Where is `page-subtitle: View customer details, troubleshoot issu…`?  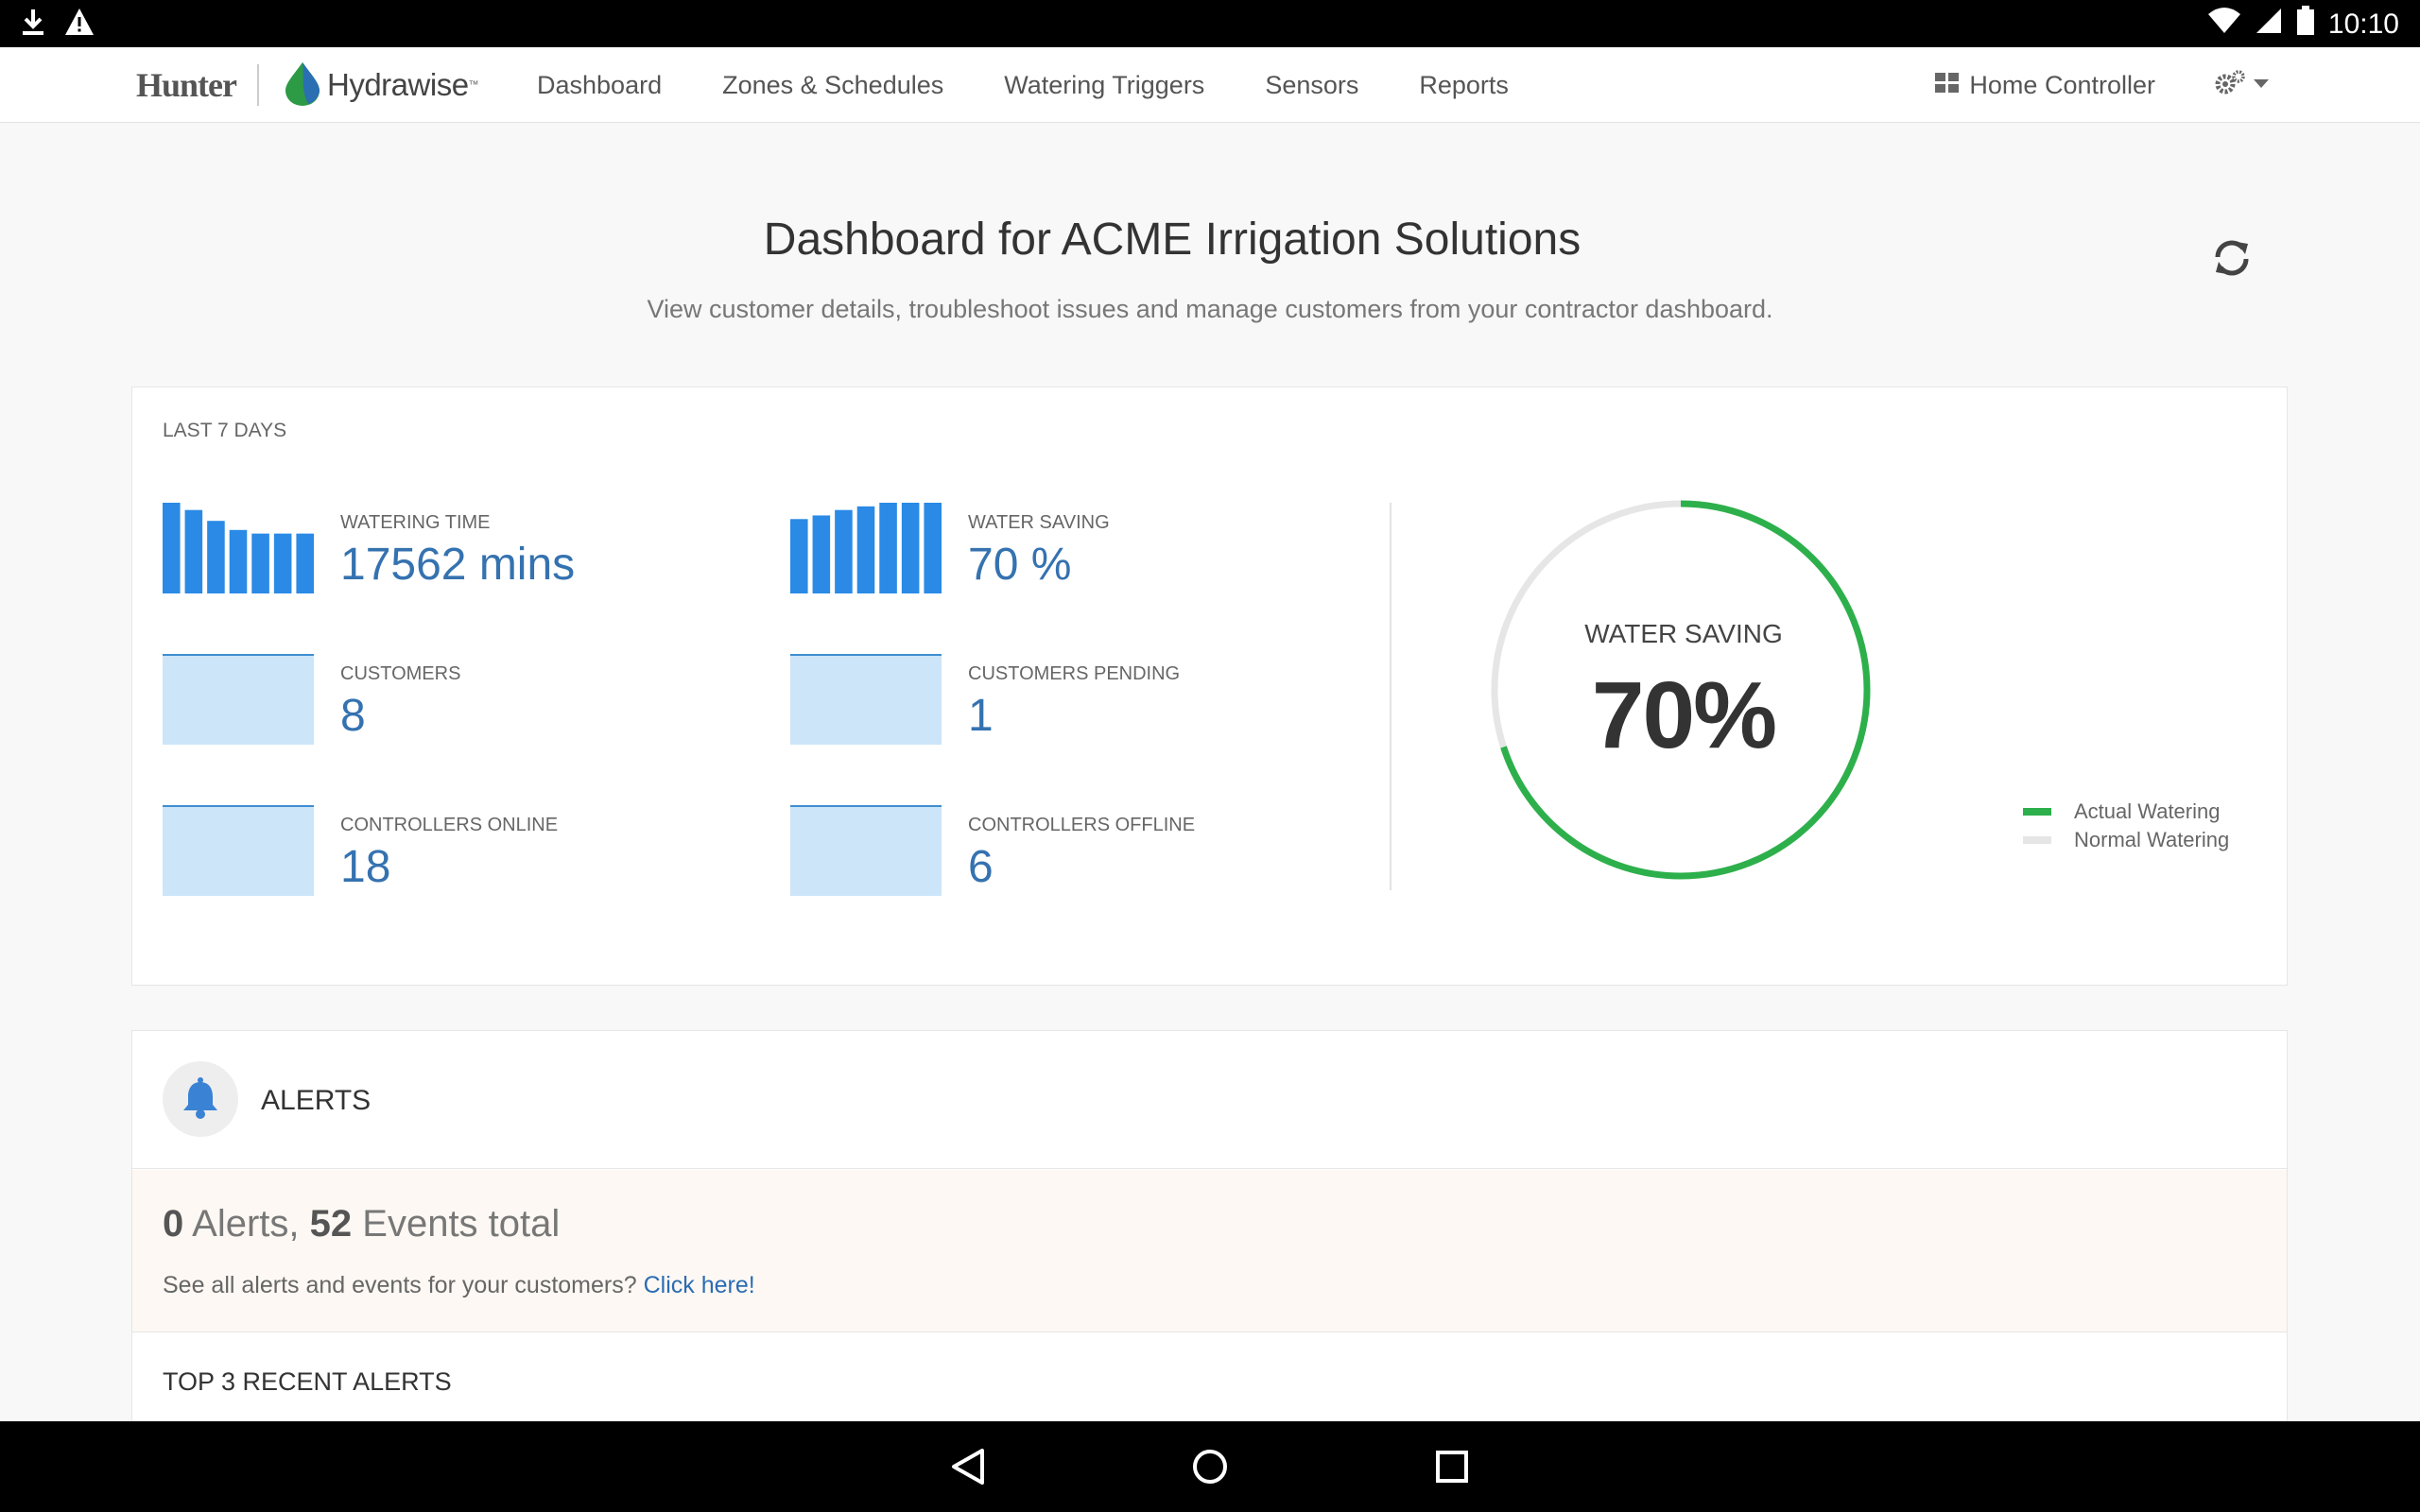 page-subtitle: View customer details, troubleshoot issu… is located at coordinates (1210, 309).